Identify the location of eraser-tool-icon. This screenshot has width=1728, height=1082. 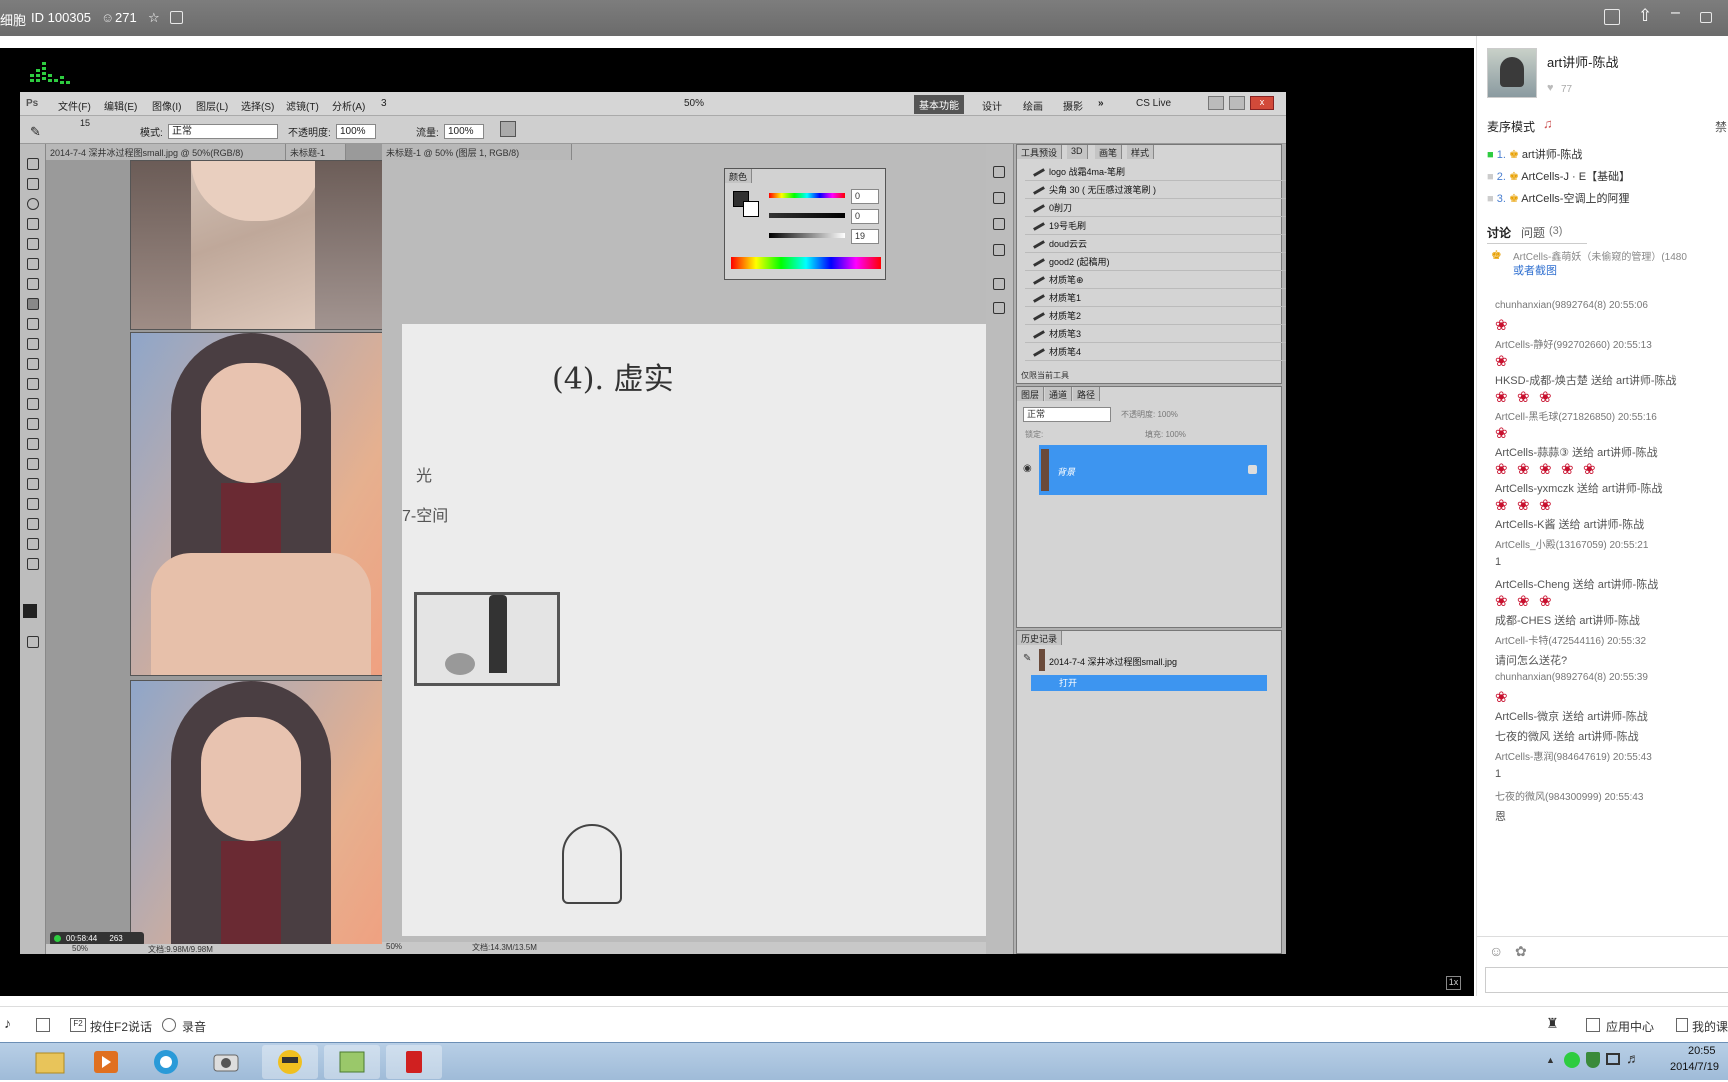
(33, 364).